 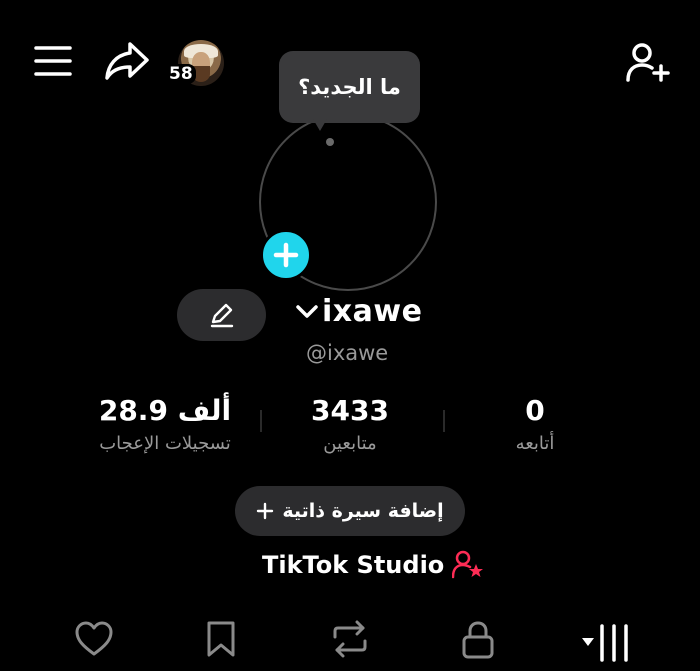 What do you see at coordinates (165, 410) in the screenshot?
I see `likes-count: 28.9 ألف` at bounding box center [165, 410].